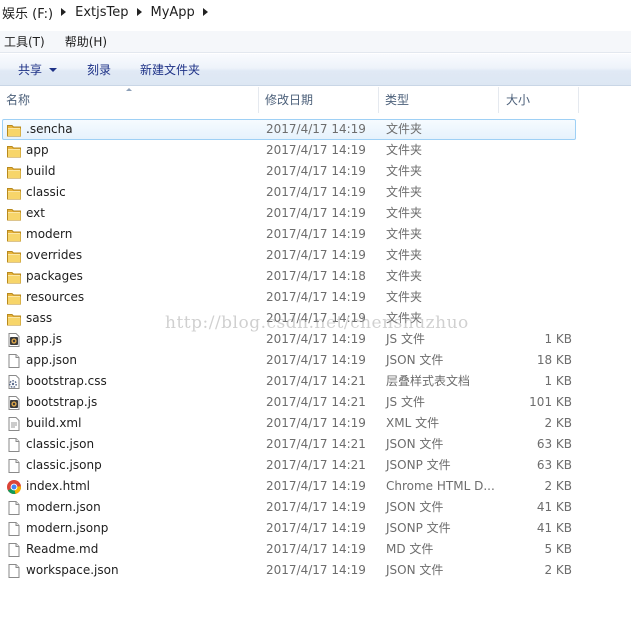  Describe the element at coordinates (315, 318) in the screenshot. I see `file-row: sass 2017/4/17 14:19 文件夹` at that location.